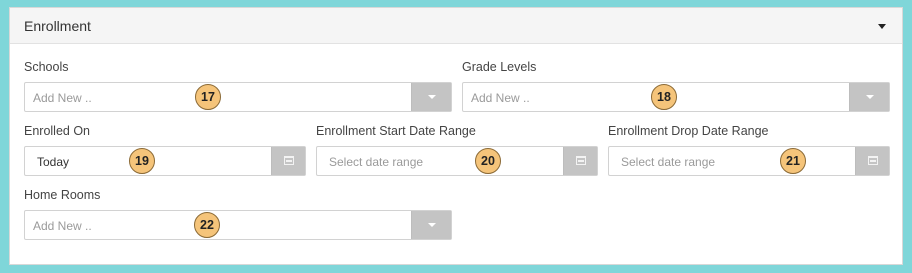 Image resolution: width=912 pixels, height=273 pixels. Describe the element at coordinates (142, 161) in the screenshot. I see `callout-badge-19: 19` at that location.